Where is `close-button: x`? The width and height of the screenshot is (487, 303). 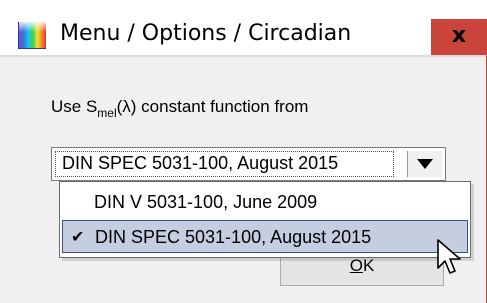 close-button: x is located at coordinates (459, 37).